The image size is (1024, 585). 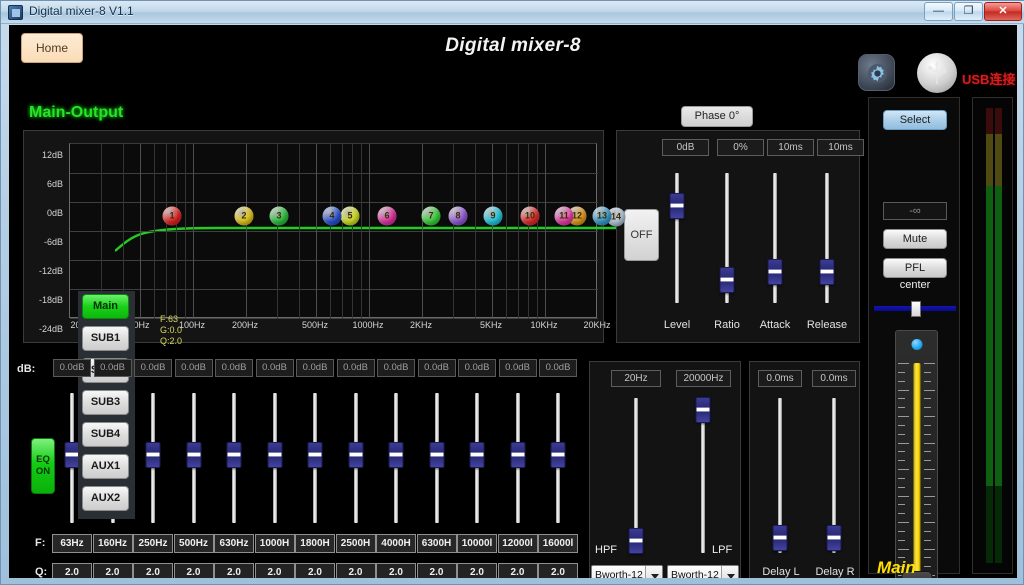 I want to click on eq-q-box-13: 2.0, so click(x=558, y=570).